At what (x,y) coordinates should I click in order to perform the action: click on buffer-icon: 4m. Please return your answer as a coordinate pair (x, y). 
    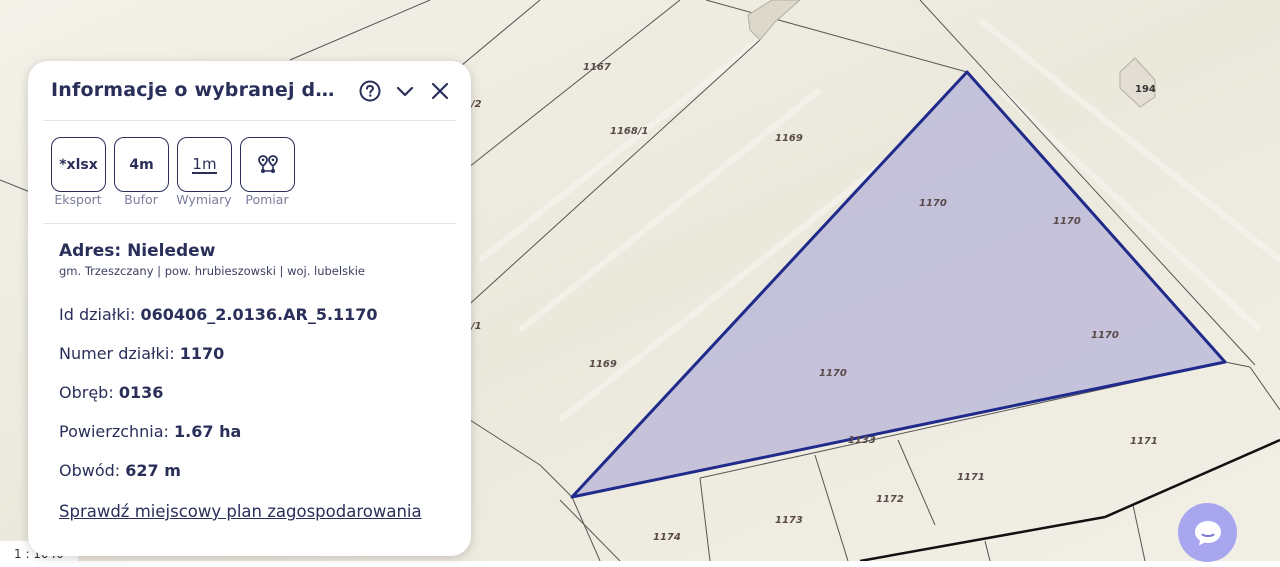
    Looking at the image, I should click on (141, 164).